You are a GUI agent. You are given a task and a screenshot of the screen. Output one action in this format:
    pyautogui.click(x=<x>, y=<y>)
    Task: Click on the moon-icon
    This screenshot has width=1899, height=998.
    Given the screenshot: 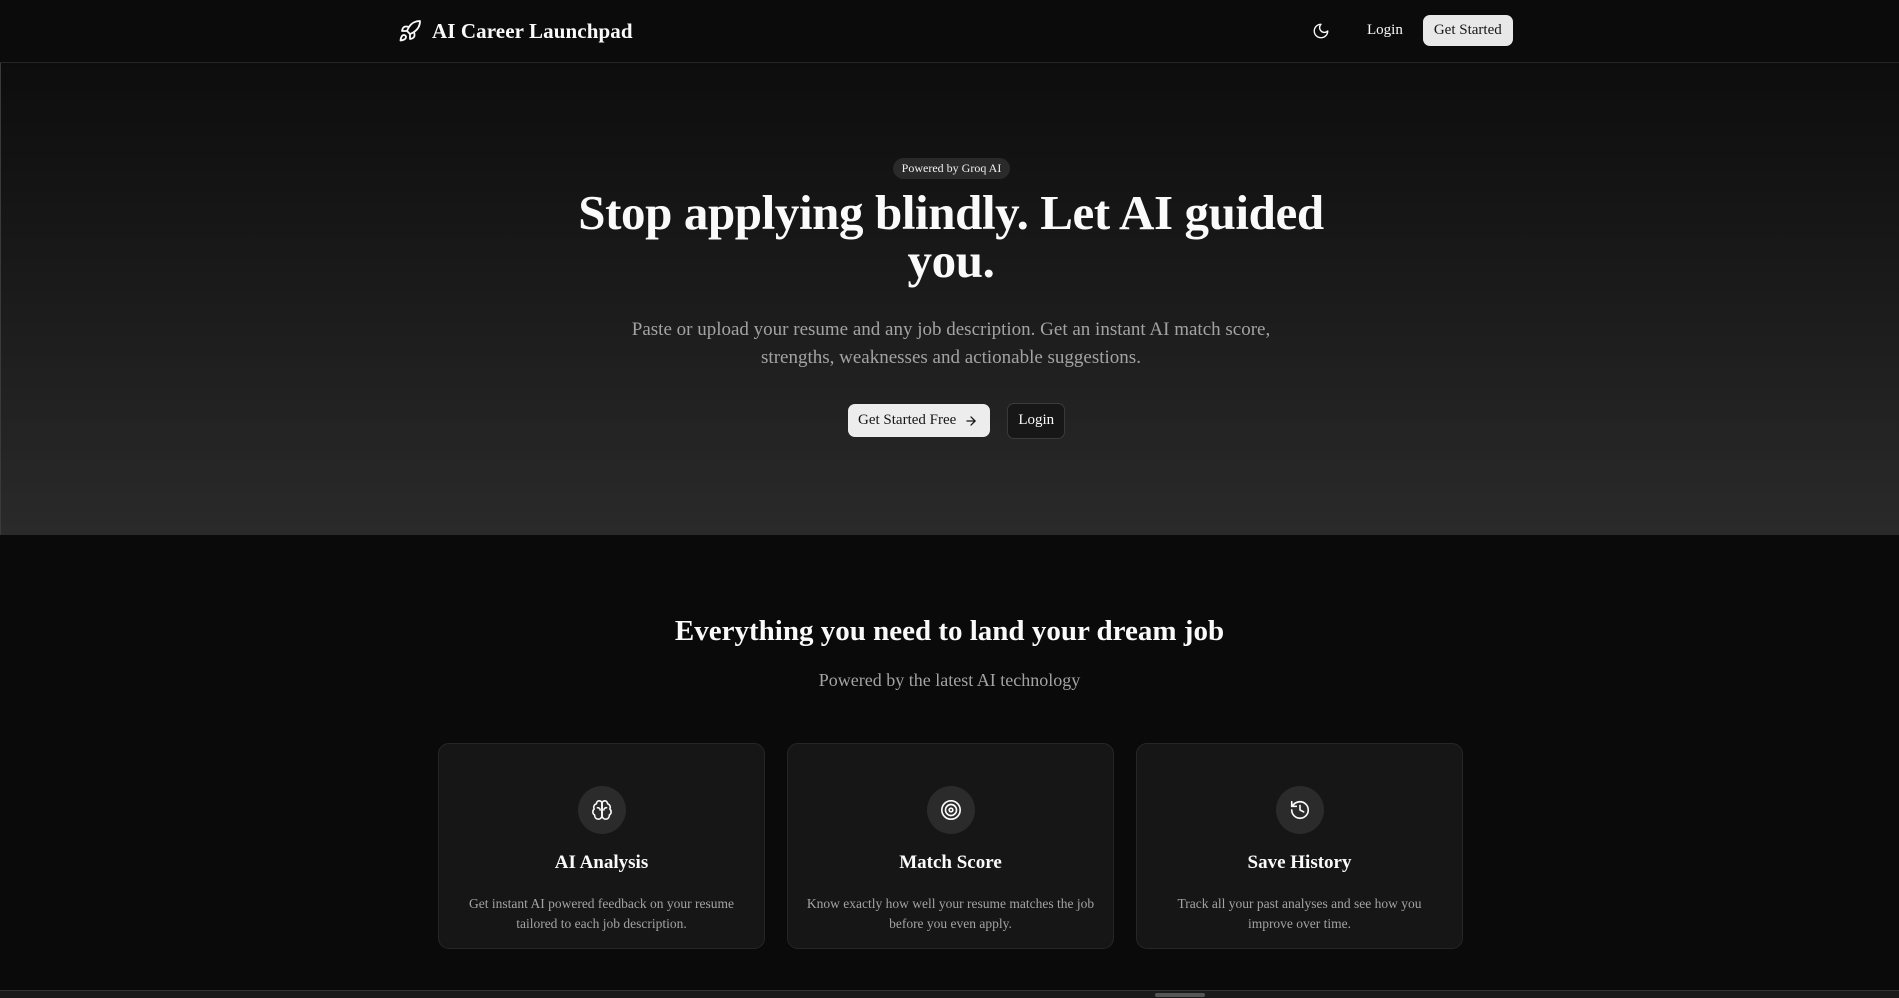 What is the action you would take?
    pyautogui.click(x=1321, y=31)
    